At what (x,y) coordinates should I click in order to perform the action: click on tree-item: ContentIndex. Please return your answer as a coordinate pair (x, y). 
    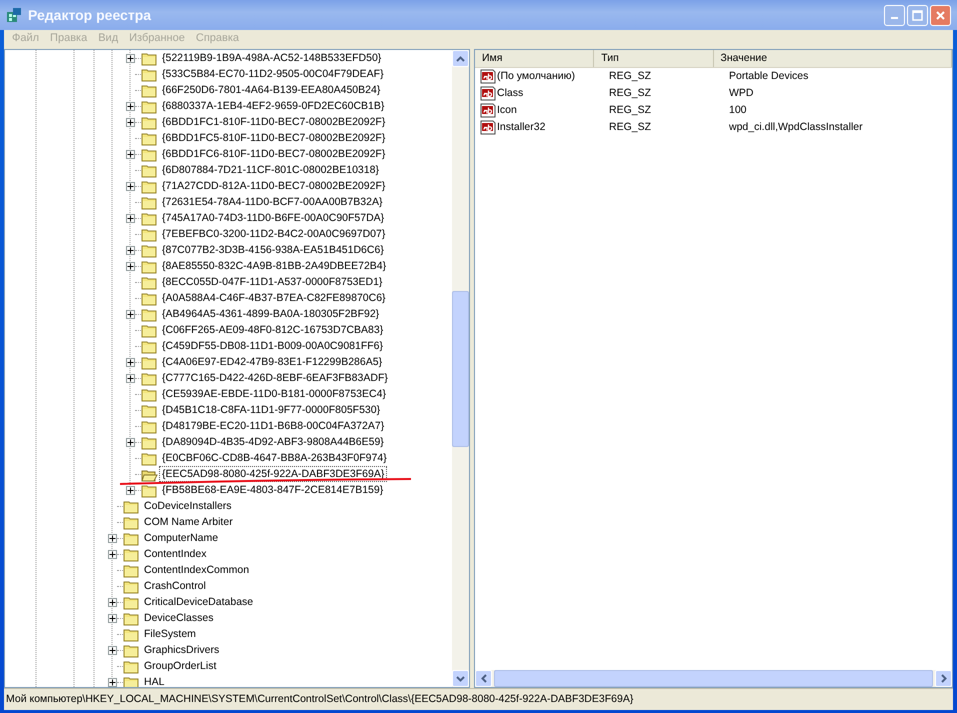
    Looking at the image, I should click on (175, 554).